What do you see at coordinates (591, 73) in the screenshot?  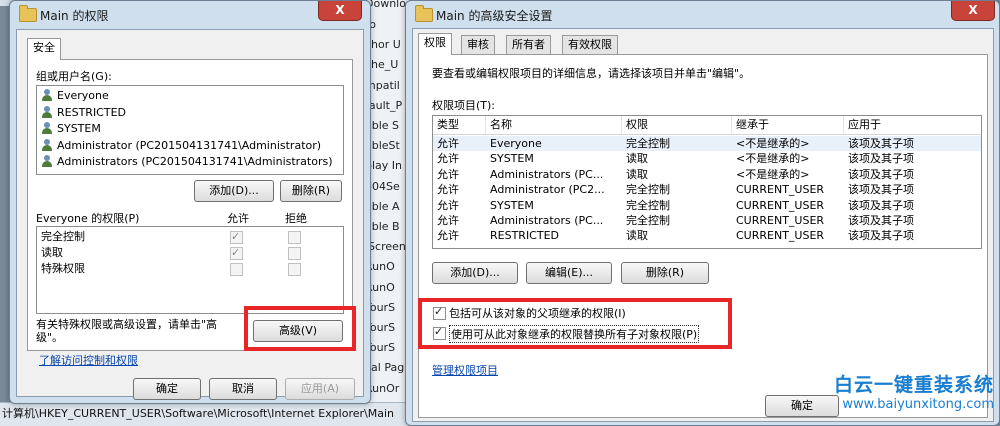 I see `info-text: 要查看或编辑权限项目的详细信息，请选择该项目并单击"编辑"。` at bounding box center [591, 73].